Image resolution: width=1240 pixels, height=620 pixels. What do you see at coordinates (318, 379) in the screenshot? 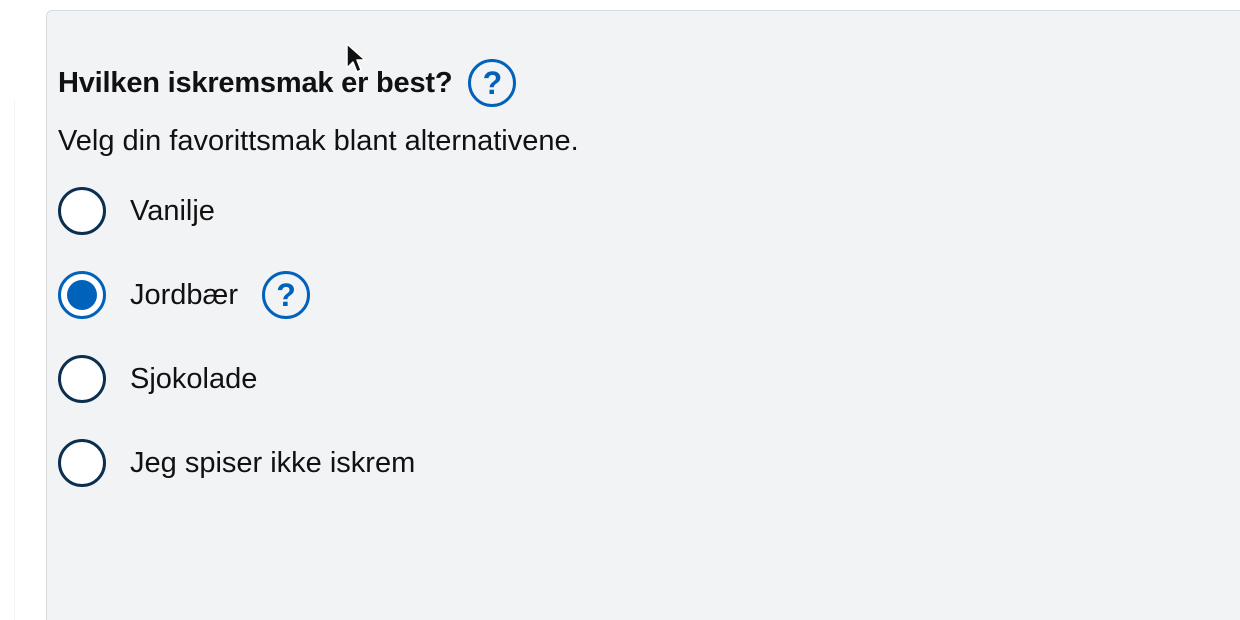
I see `radio-option-sjokolade: Sjokolade` at bounding box center [318, 379].